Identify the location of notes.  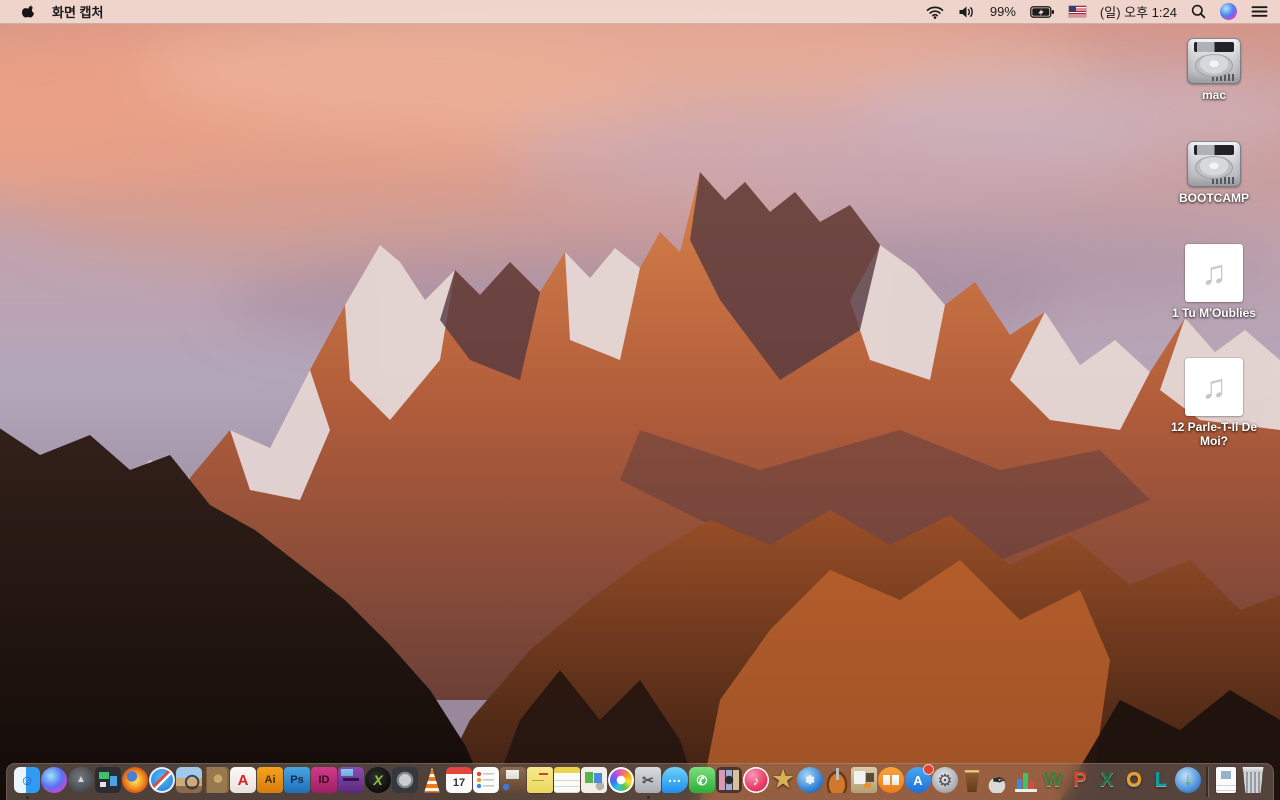
(567, 782).